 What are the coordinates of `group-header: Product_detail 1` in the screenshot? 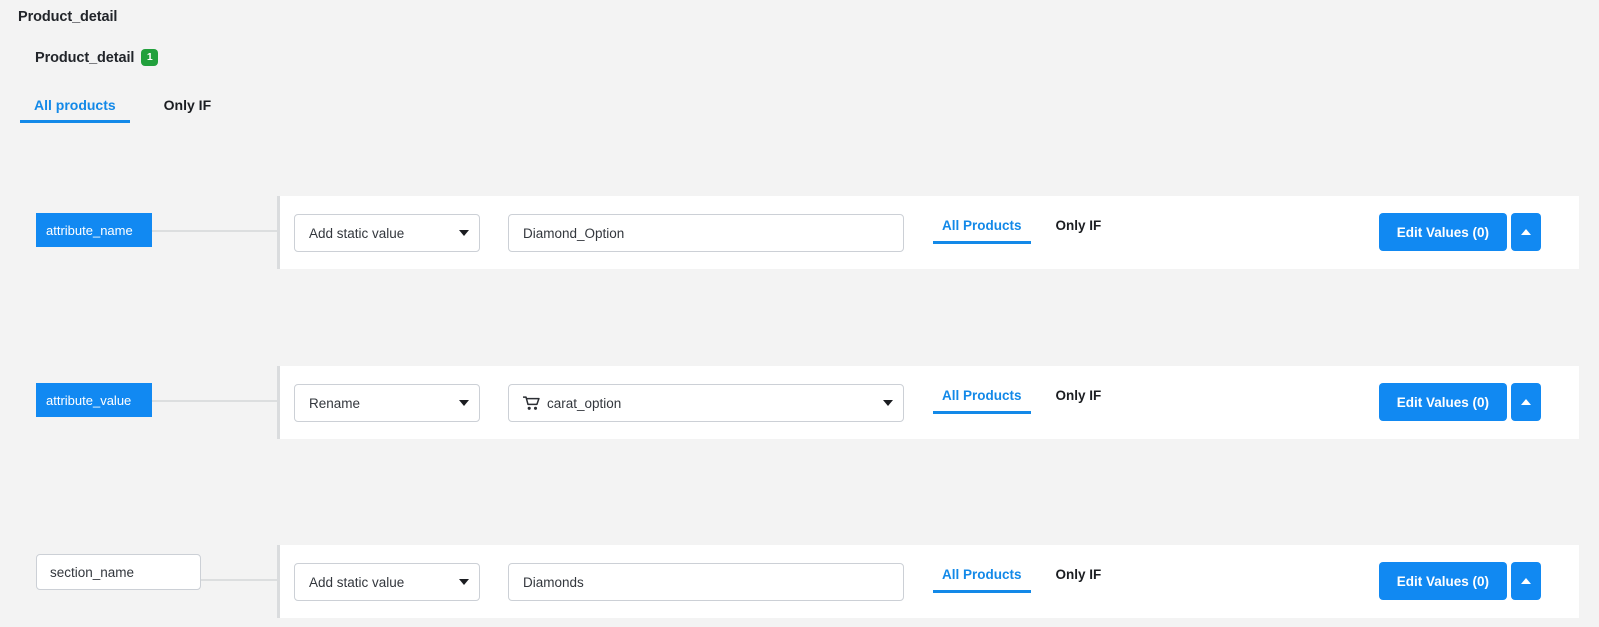 It's located at (97, 57).